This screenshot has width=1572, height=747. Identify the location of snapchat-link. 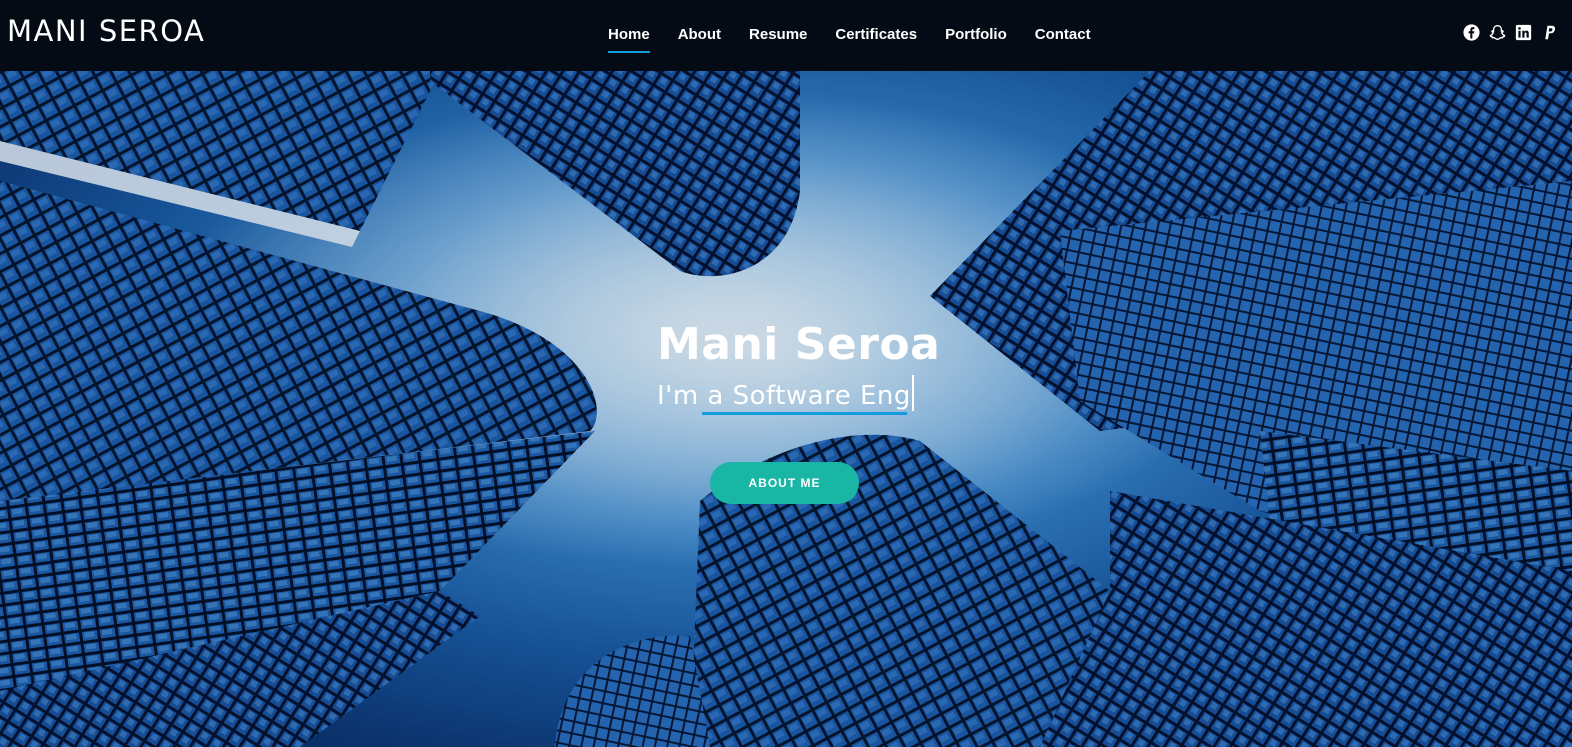
(1497, 32).